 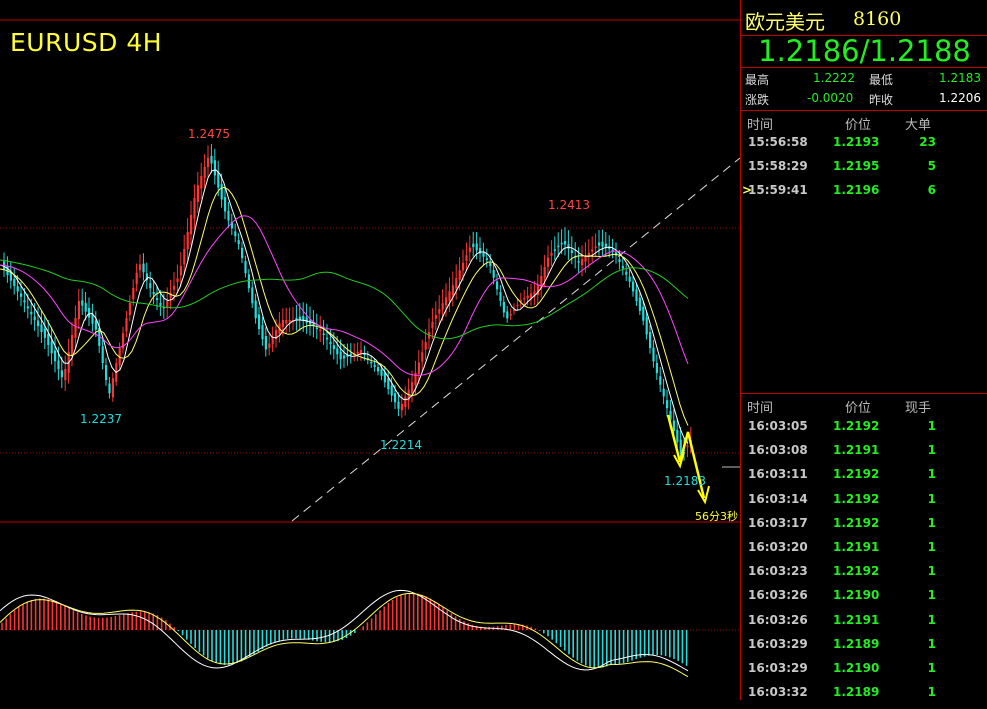 What do you see at coordinates (778, 595) in the screenshot?
I see `row-time: 16:03:26` at bounding box center [778, 595].